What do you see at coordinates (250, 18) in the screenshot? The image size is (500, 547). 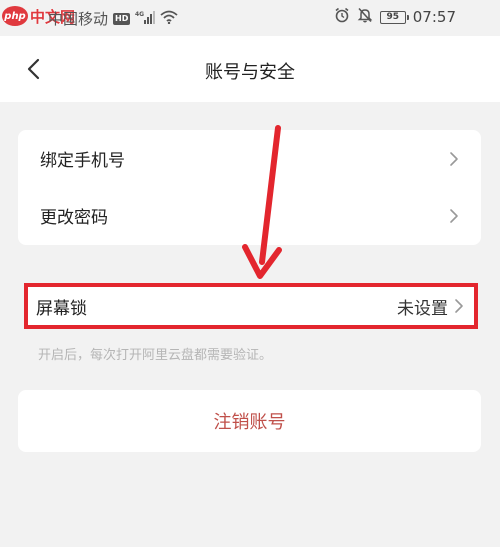 I see `status-bar: php 中文网 中国移动 HD 4G 95 07:57` at bounding box center [250, 18].